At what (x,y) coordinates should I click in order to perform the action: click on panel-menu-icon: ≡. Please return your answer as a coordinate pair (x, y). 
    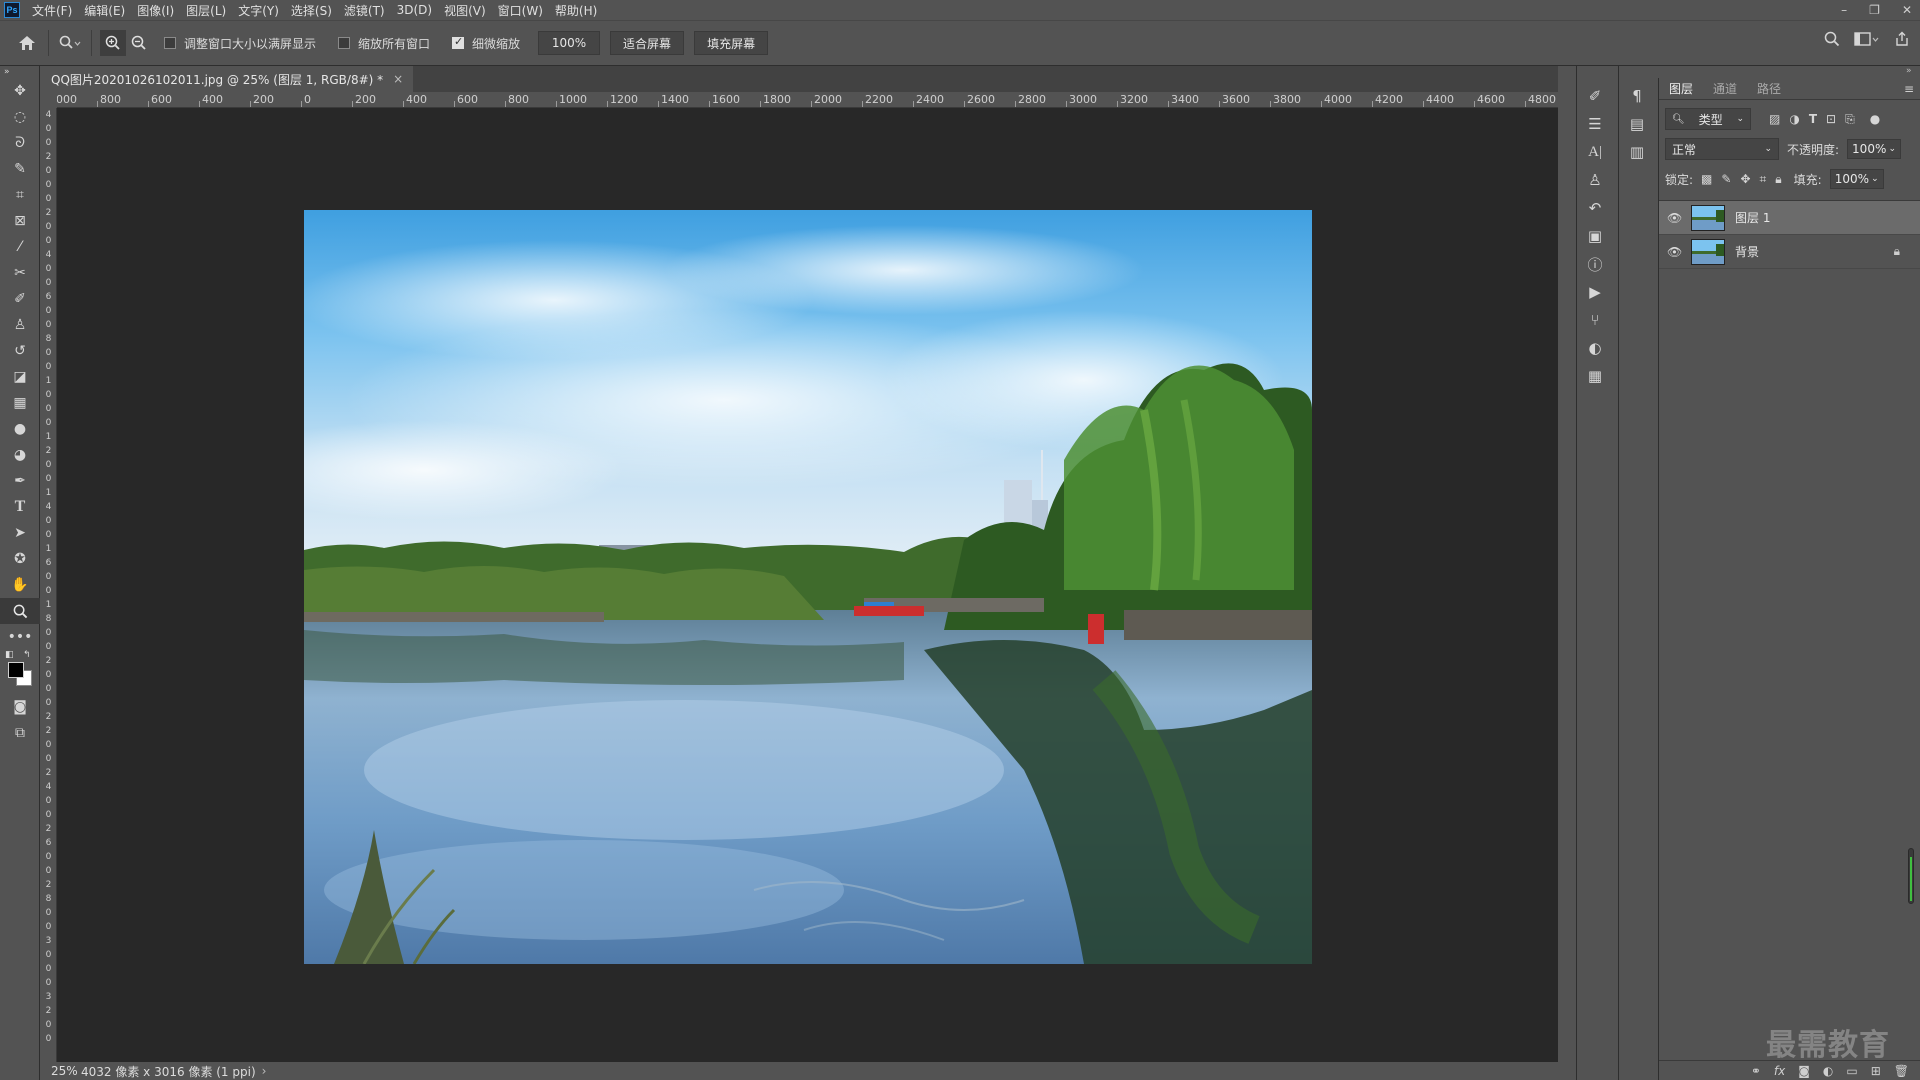
    Looking at the image, I should click on (1909, 89).